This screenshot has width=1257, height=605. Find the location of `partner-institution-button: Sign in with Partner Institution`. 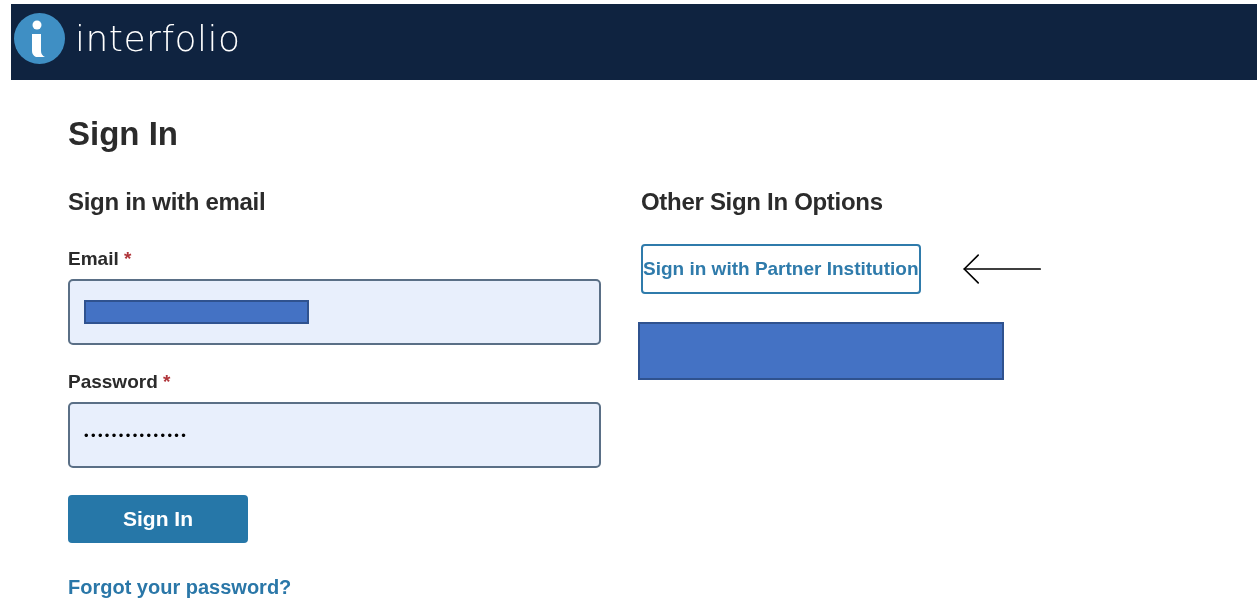

partner-institution-button: Sign in with Partner Institution is located at coordinates (781, 269).